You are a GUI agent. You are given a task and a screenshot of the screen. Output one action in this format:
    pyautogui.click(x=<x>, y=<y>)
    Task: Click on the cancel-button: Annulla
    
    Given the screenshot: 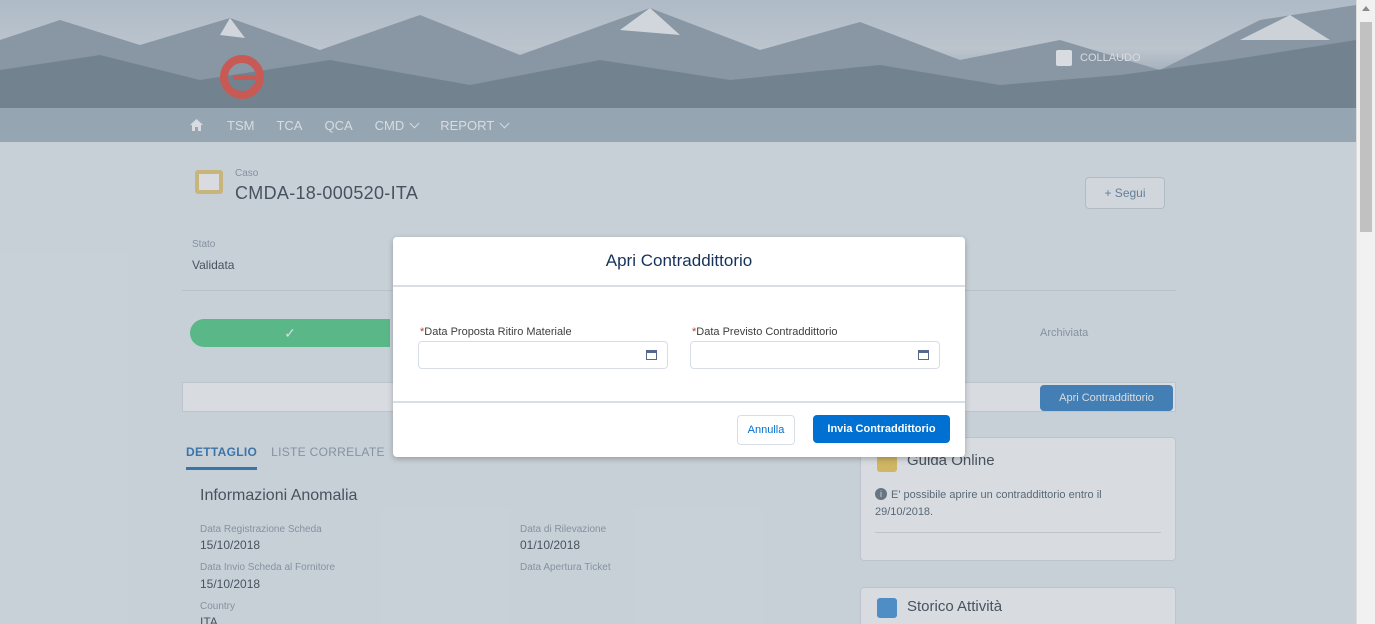 What is the action you would take?
    pyautogui.click(x=766, y=430)
    